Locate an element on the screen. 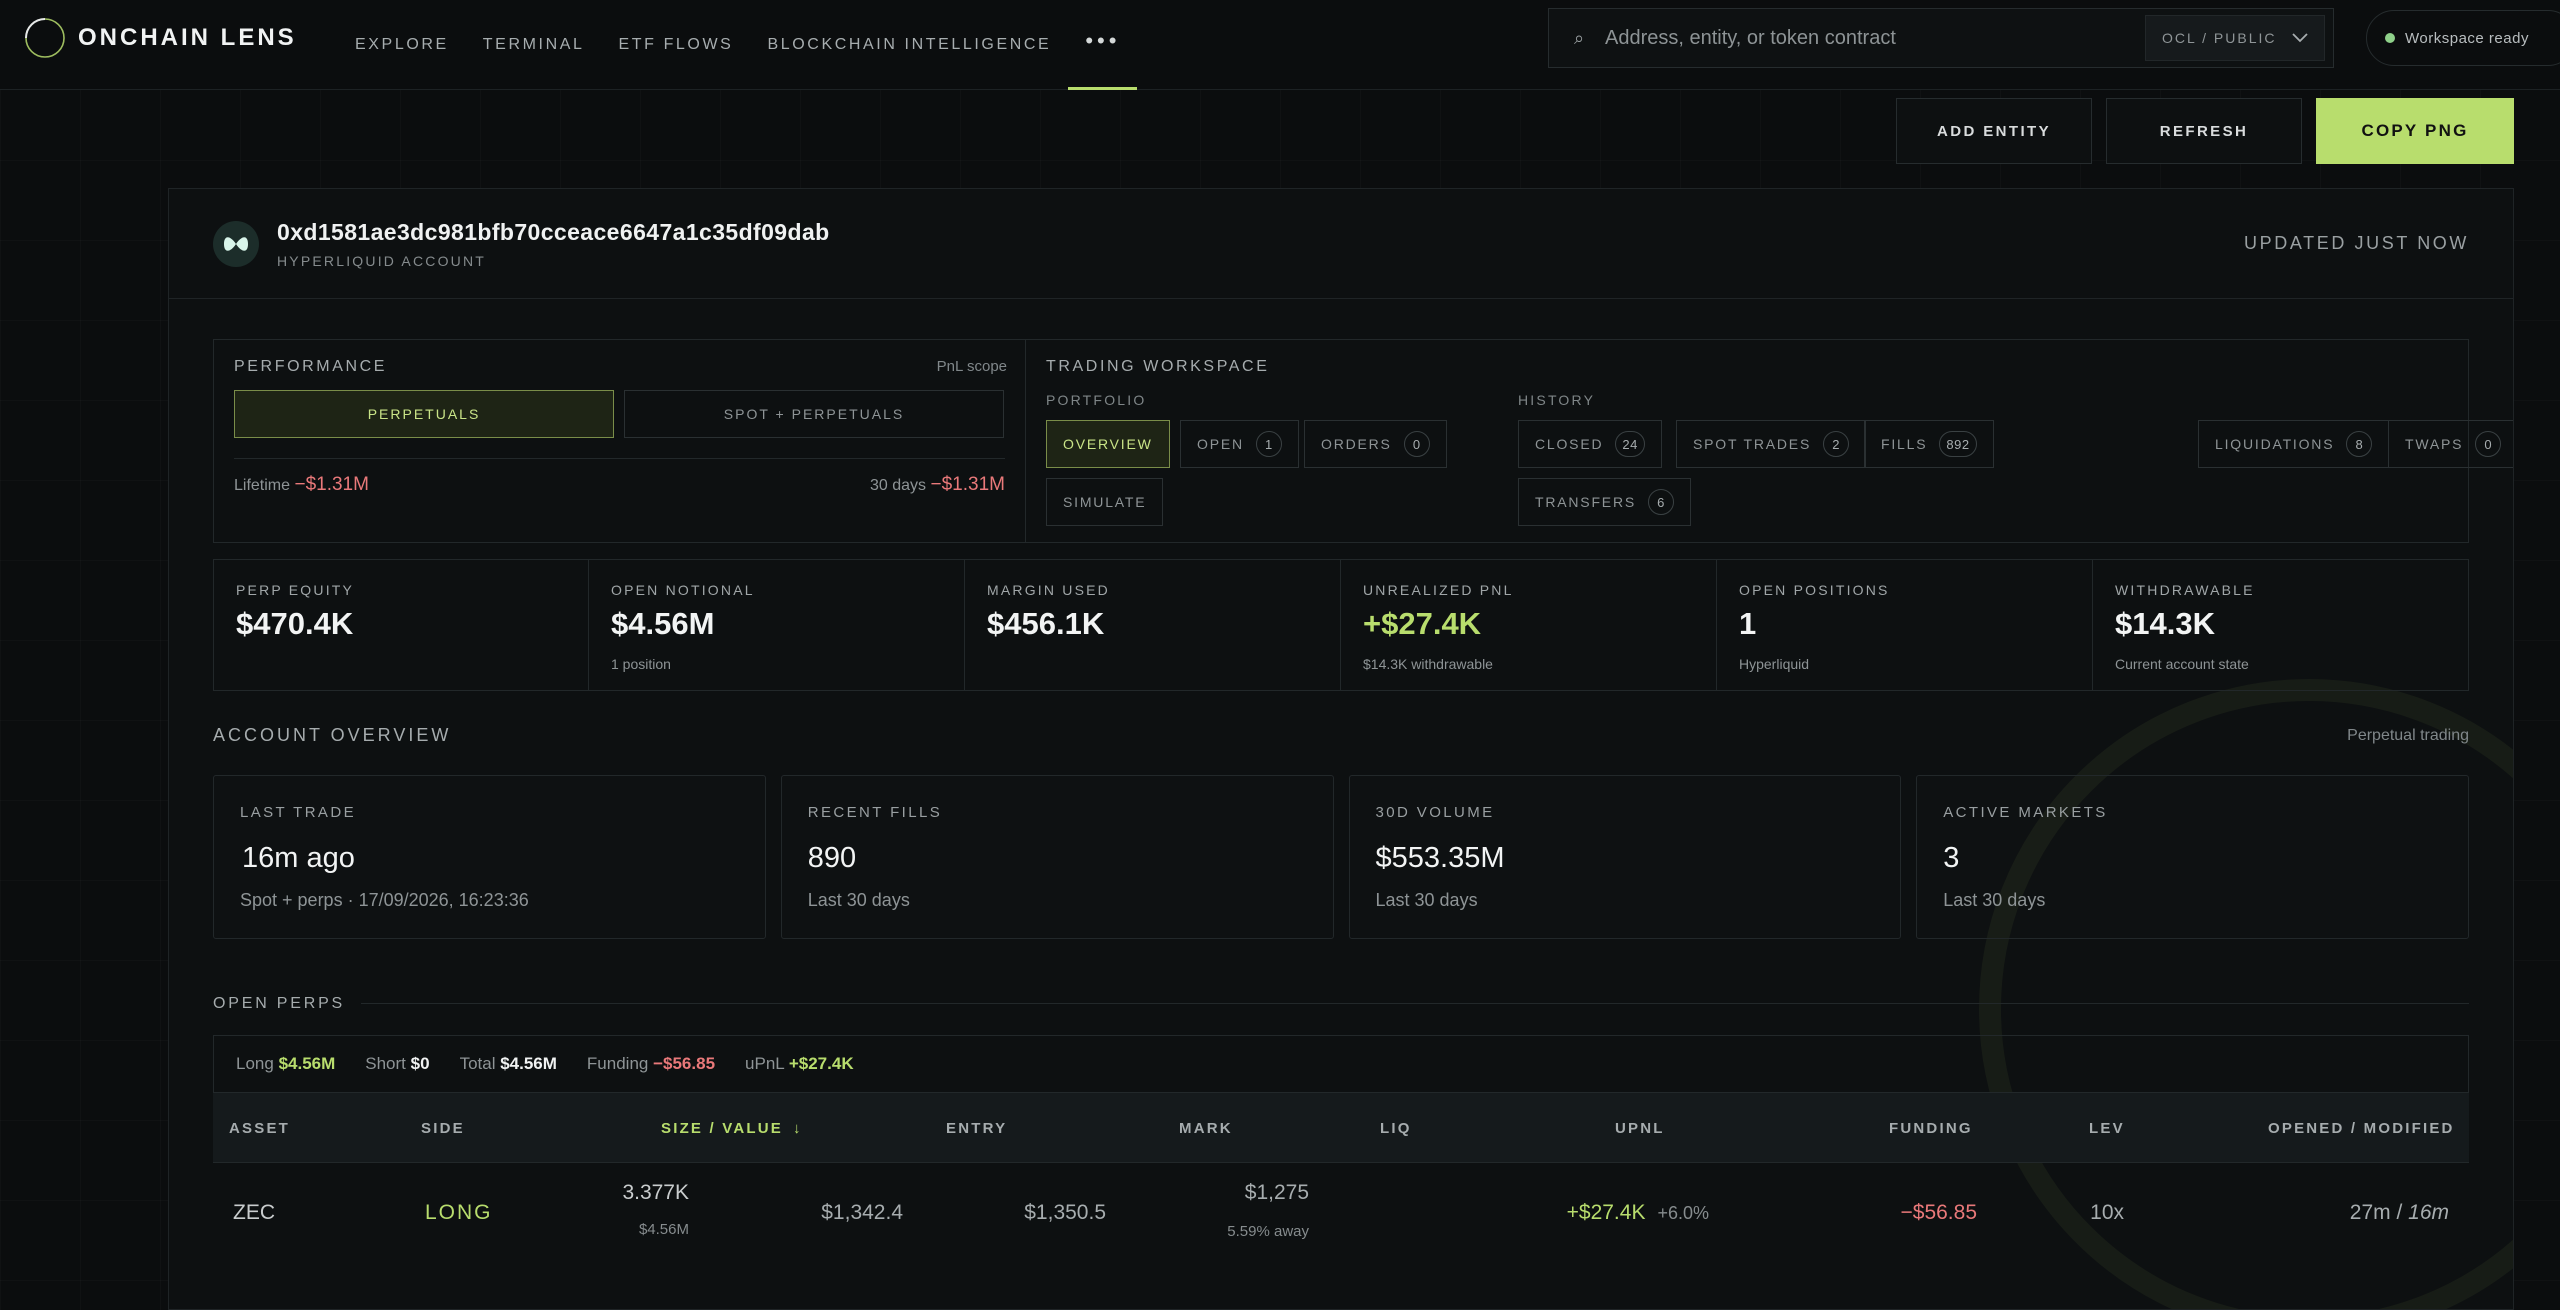 The image size is (2560, 1310). col-side: SIDE is located at coordinates (443, 1128).